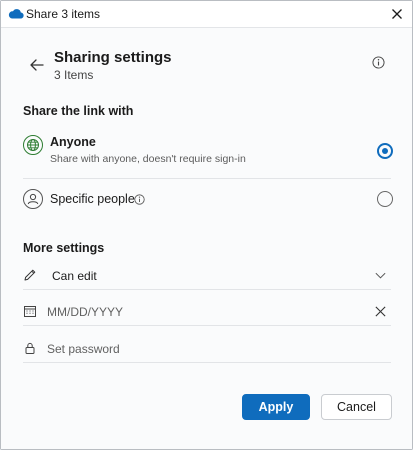 This screenshot has width=413, height=450. What do you see at coordinates (385, 151) in the screenshot?
I see `radio-anyone` at bounding box center [385, 151].